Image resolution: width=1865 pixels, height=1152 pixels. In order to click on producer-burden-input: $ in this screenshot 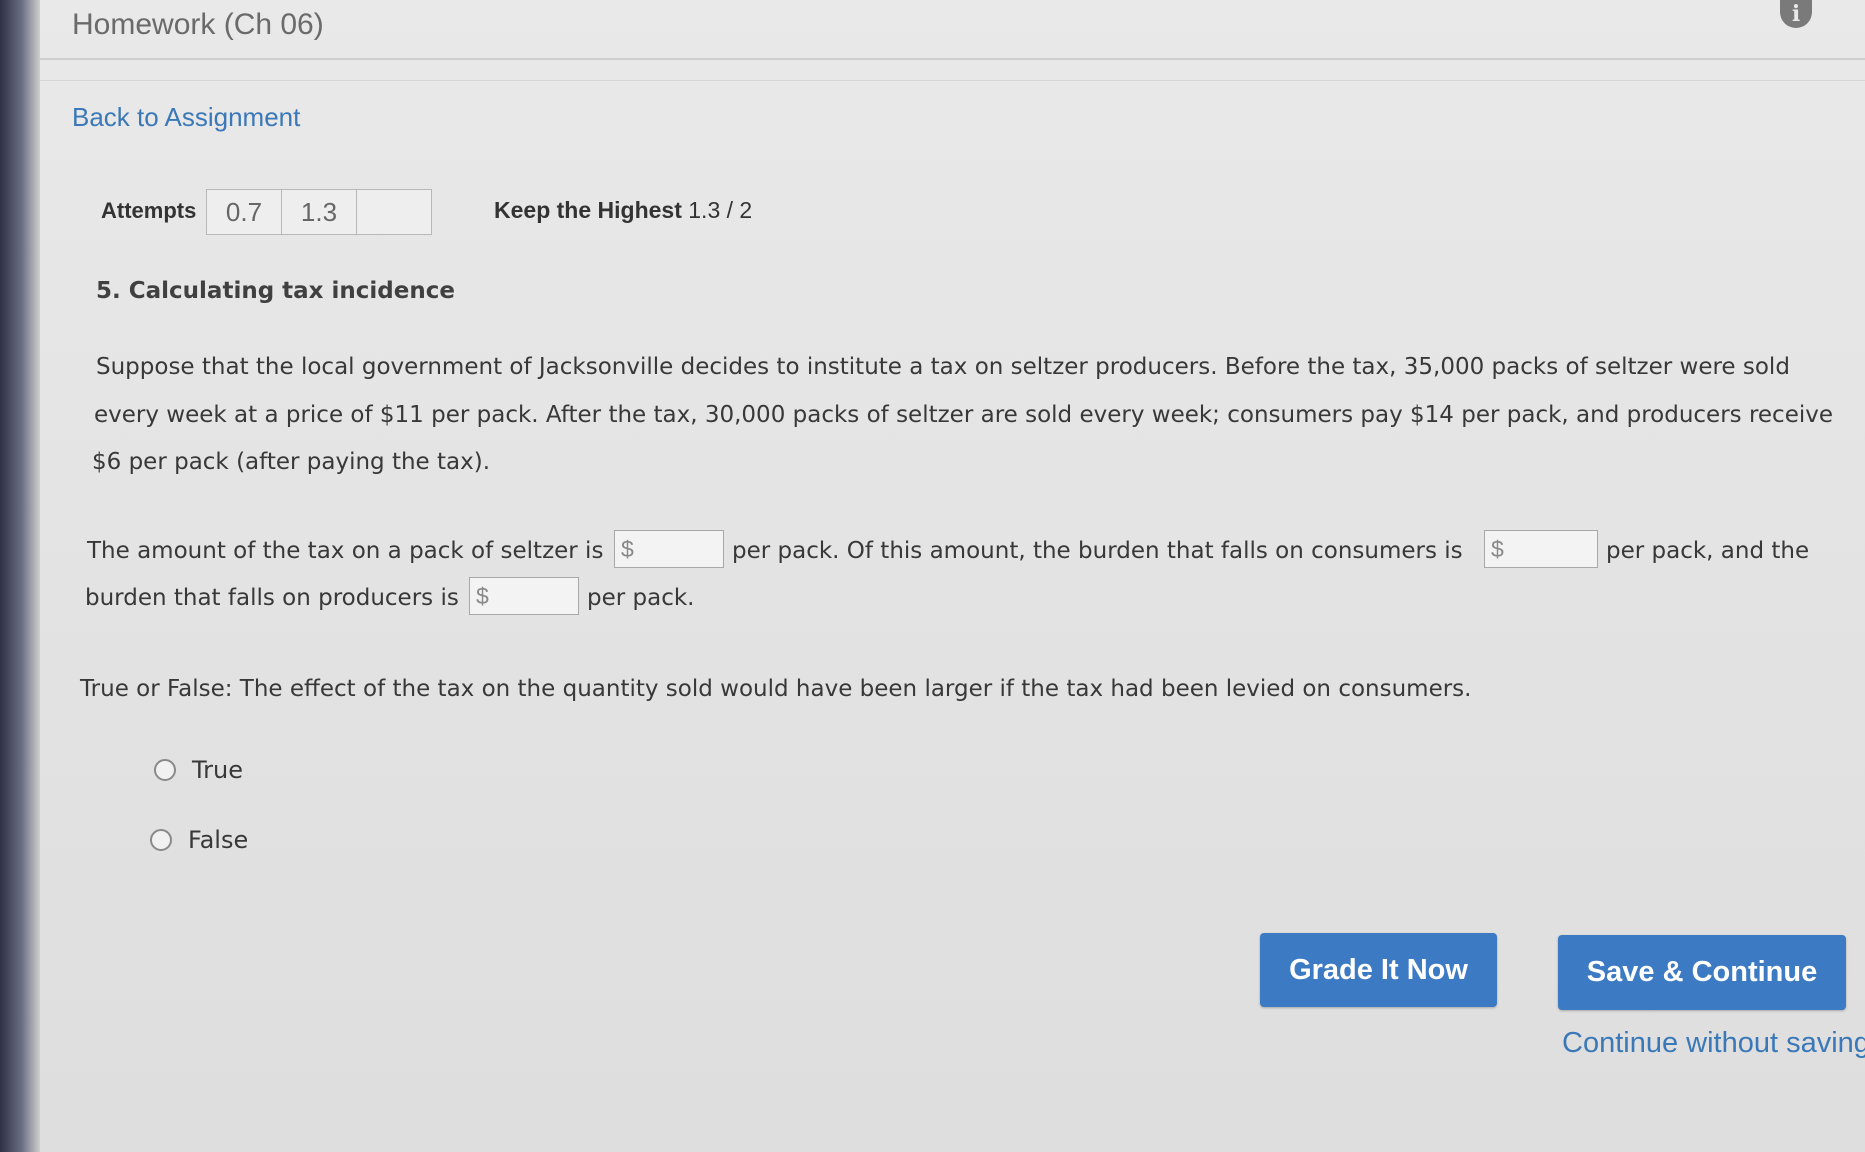, I will do `click(524, 596)`.